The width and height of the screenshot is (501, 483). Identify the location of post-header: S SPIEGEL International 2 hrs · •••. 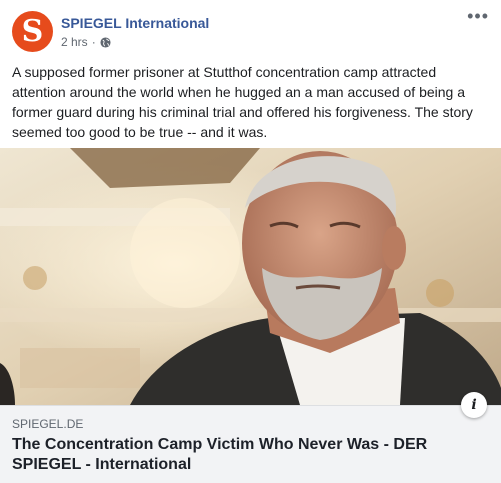
(250, 31).